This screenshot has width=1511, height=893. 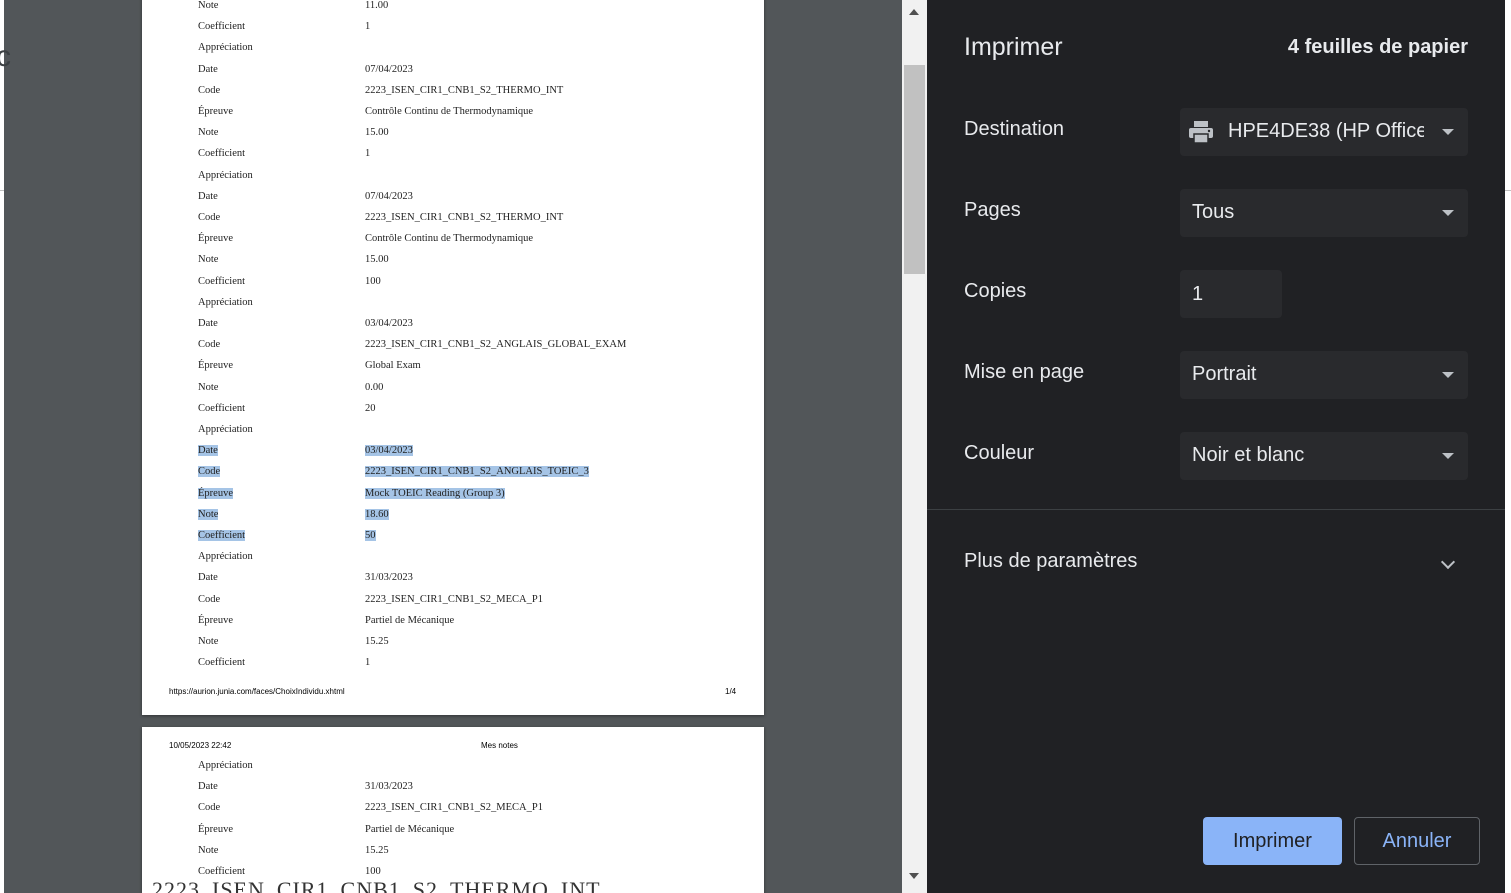 What do you see at coordinates (1377, 47) in the screenshot?
I see `sheet-count: 4 feuilles de papier` at bounding box center [1377, 47].